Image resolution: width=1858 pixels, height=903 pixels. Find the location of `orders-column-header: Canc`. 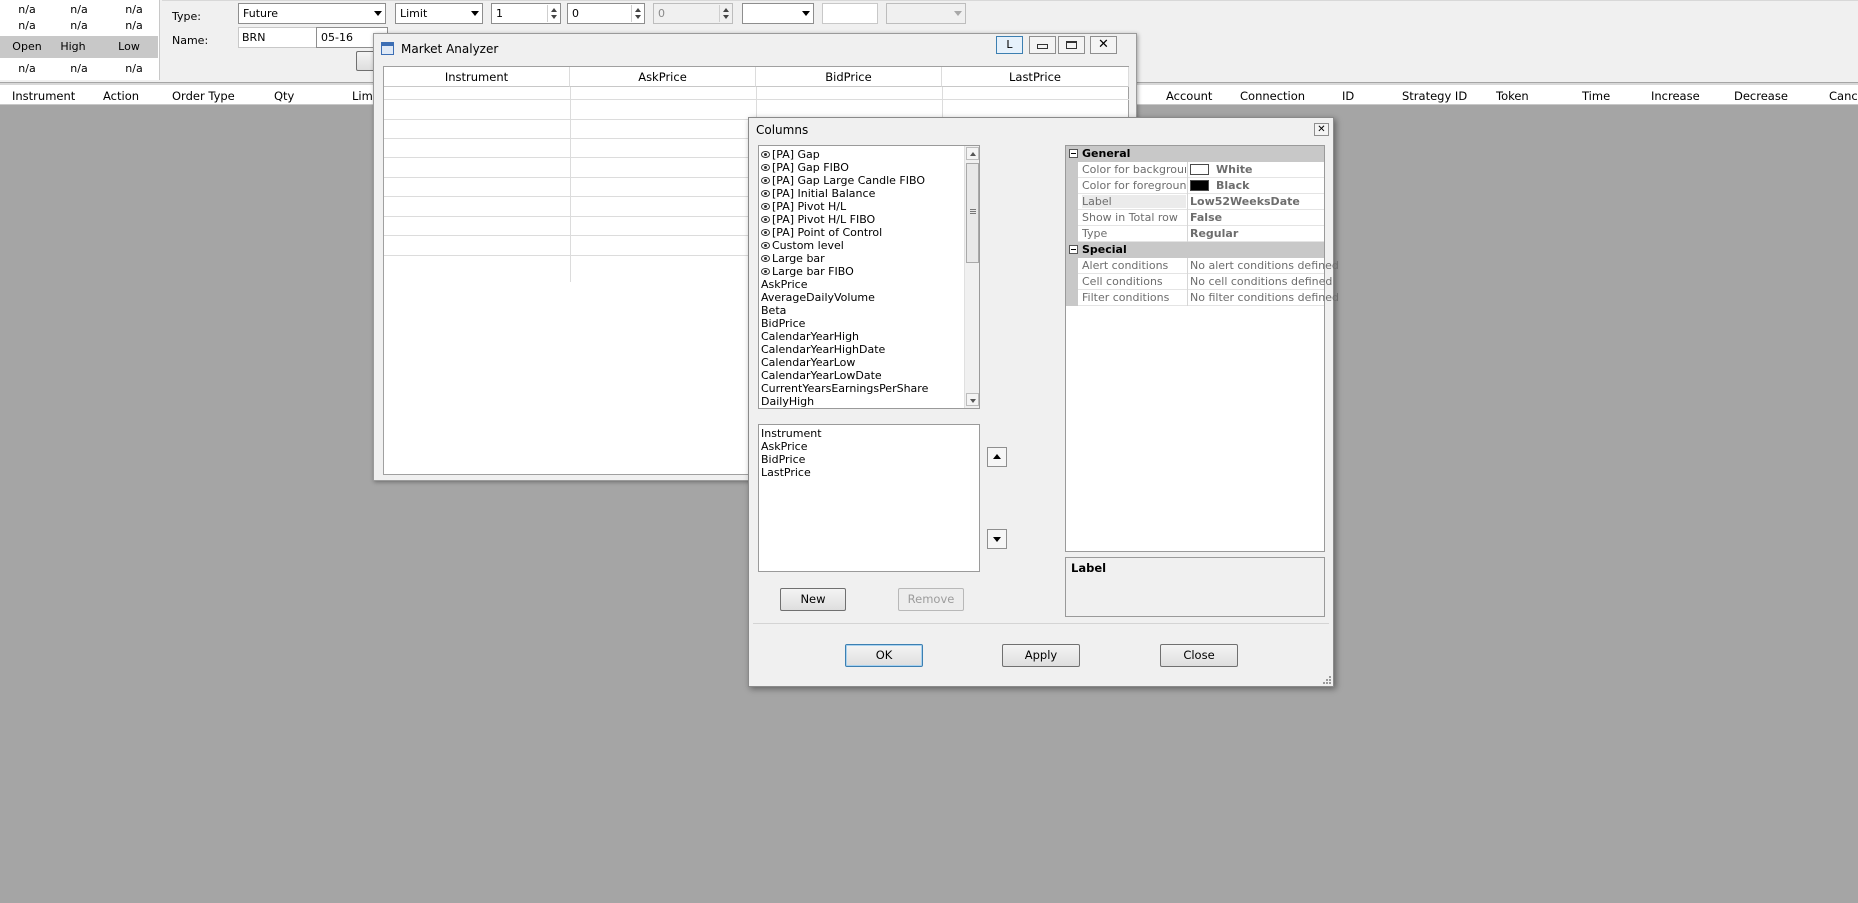

orders-column-header: Canc is located at coordinates (1843, 96).